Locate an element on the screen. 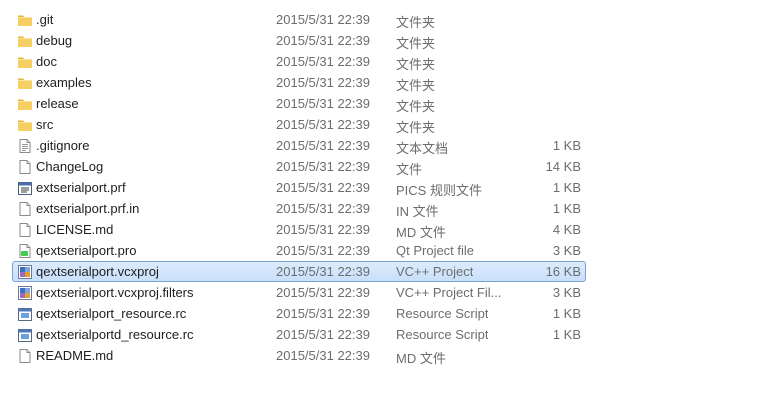 This screenshot has height=411, width=771. file-name: qextserialport.pro is located at coordinates (86, 250).